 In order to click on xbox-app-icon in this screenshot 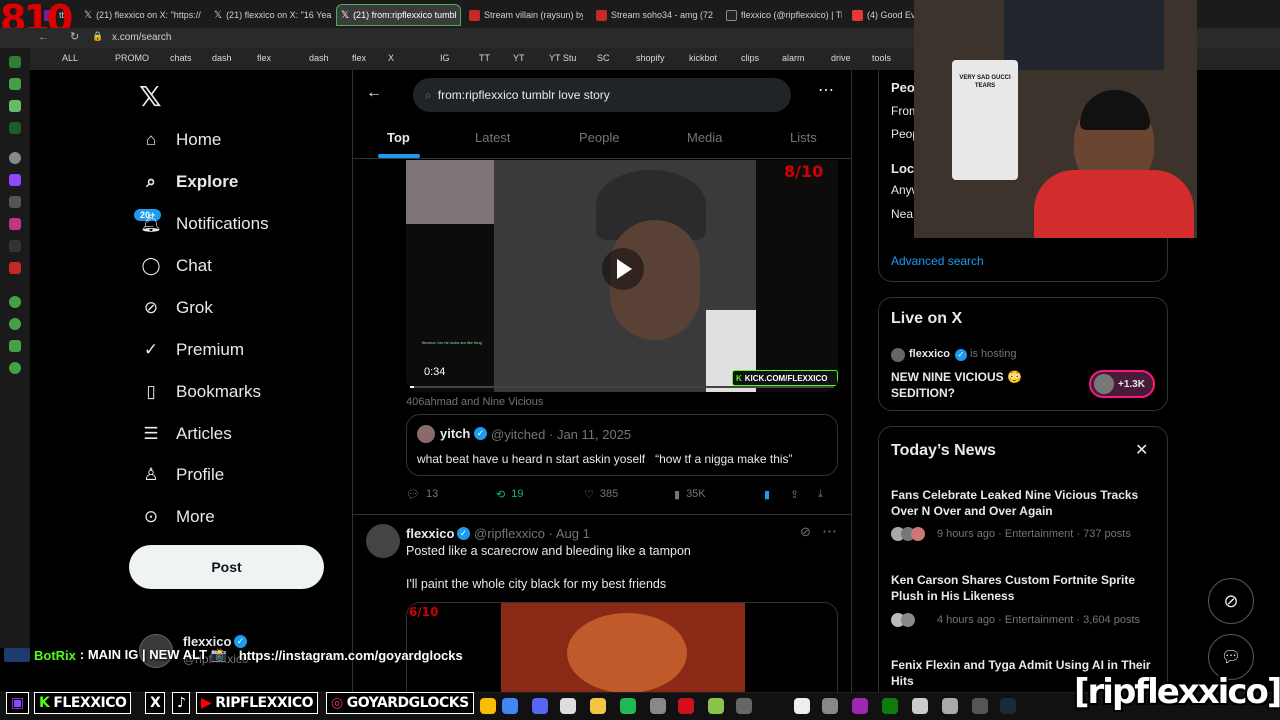, I will do `click(890, 706)`.